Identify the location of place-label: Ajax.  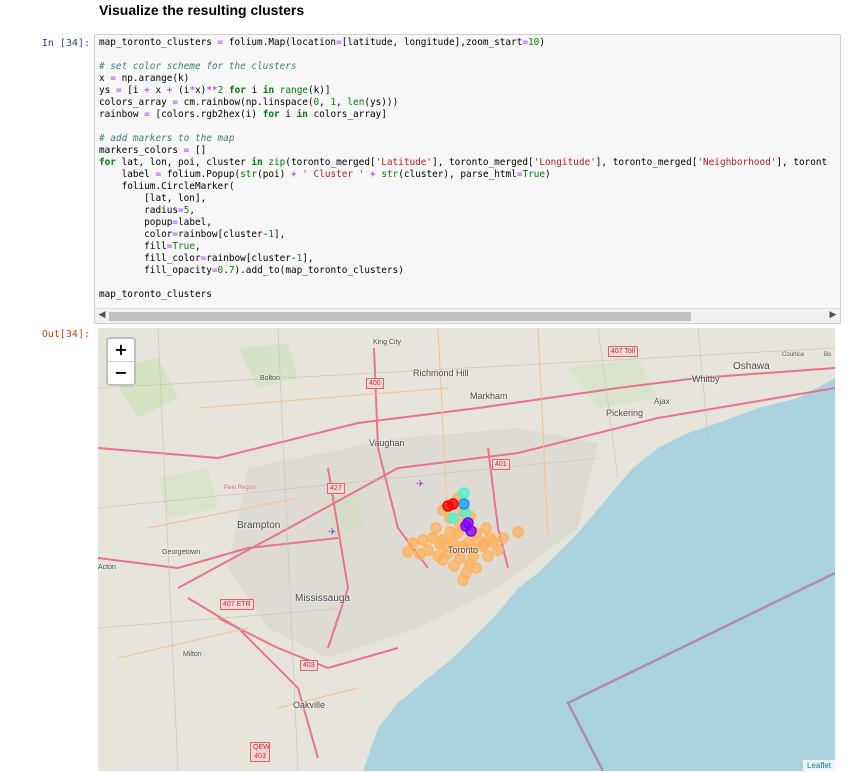
(662, 401).